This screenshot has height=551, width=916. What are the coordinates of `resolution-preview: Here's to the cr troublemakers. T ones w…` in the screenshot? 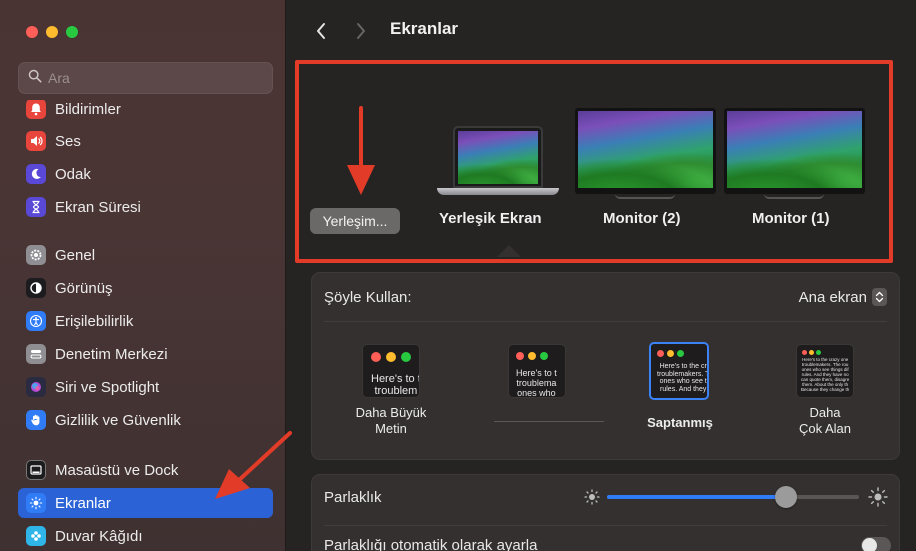 It's located at (679, 371).